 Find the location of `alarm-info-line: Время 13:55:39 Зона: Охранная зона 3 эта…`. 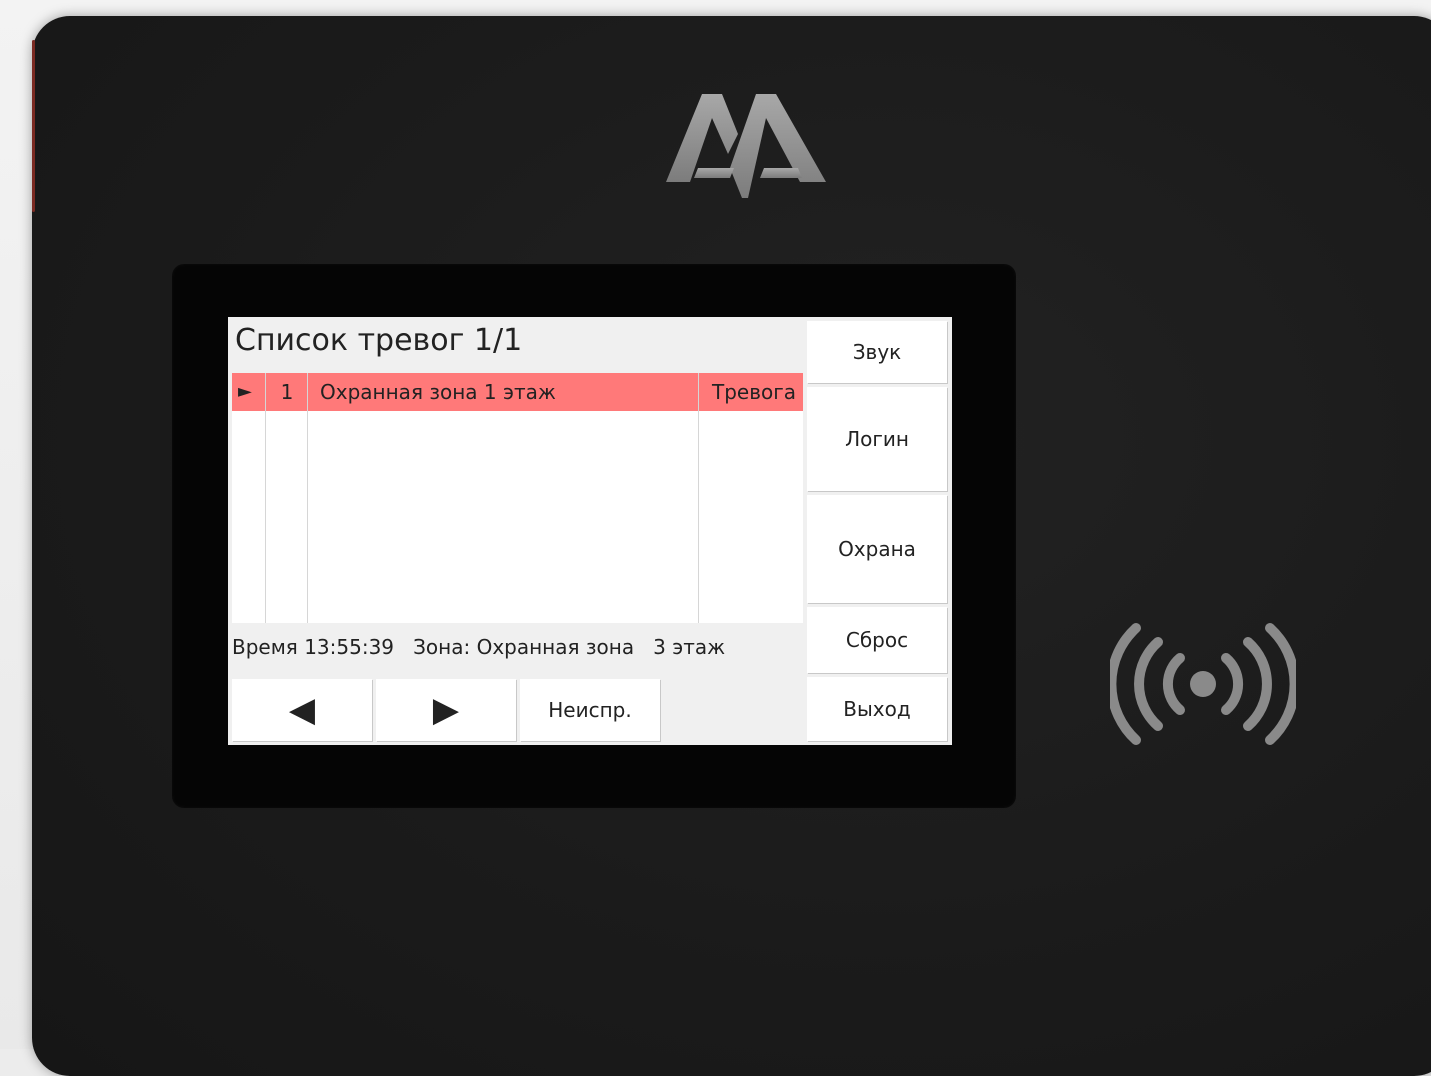

alarm-info-line: Время 13:55:39 Зона: Охранная зона 3 эта… is located at coordinates (479, 647).